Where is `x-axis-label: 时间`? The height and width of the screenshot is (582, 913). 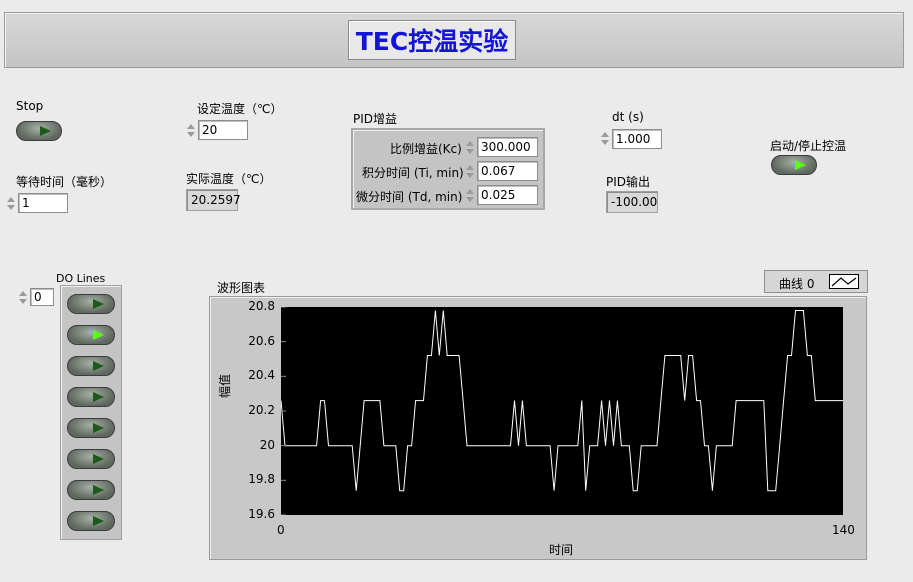
x-axis-label: 时间 is located at coordinates (561, 550).